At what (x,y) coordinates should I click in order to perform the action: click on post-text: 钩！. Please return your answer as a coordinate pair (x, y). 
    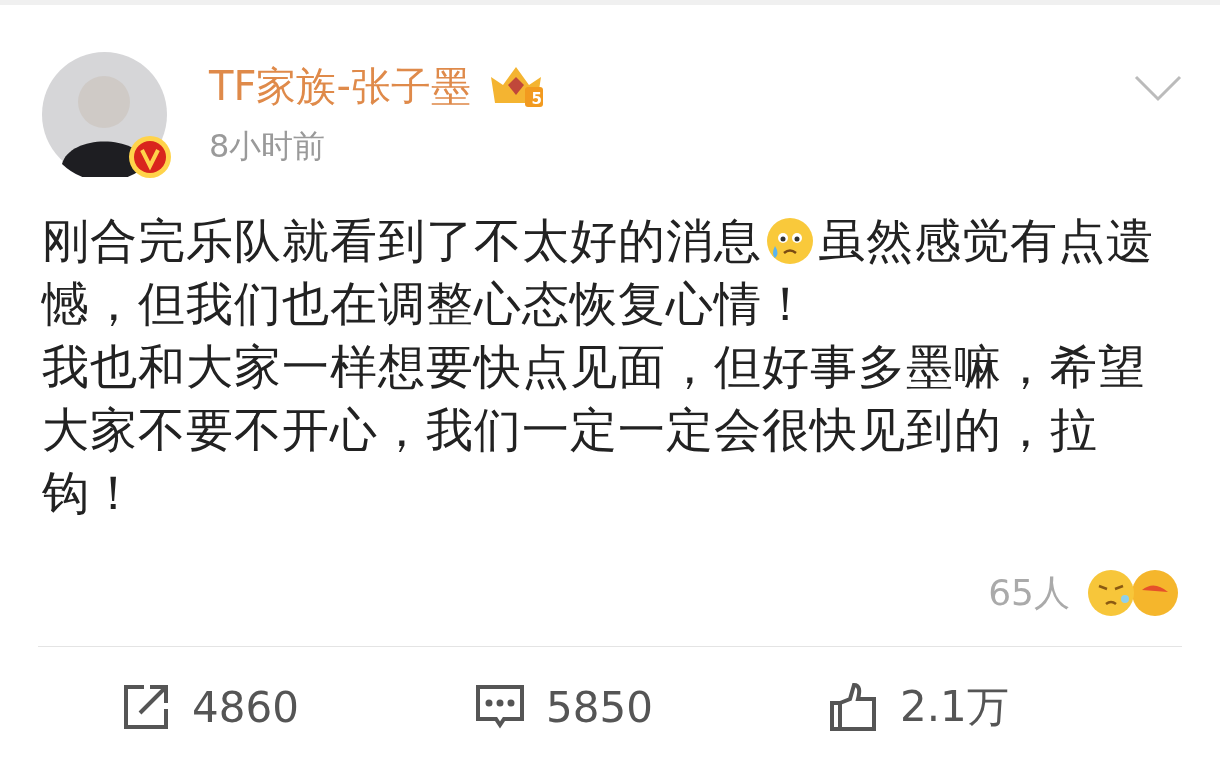
    Looking at the image, I should click on (90, 493).